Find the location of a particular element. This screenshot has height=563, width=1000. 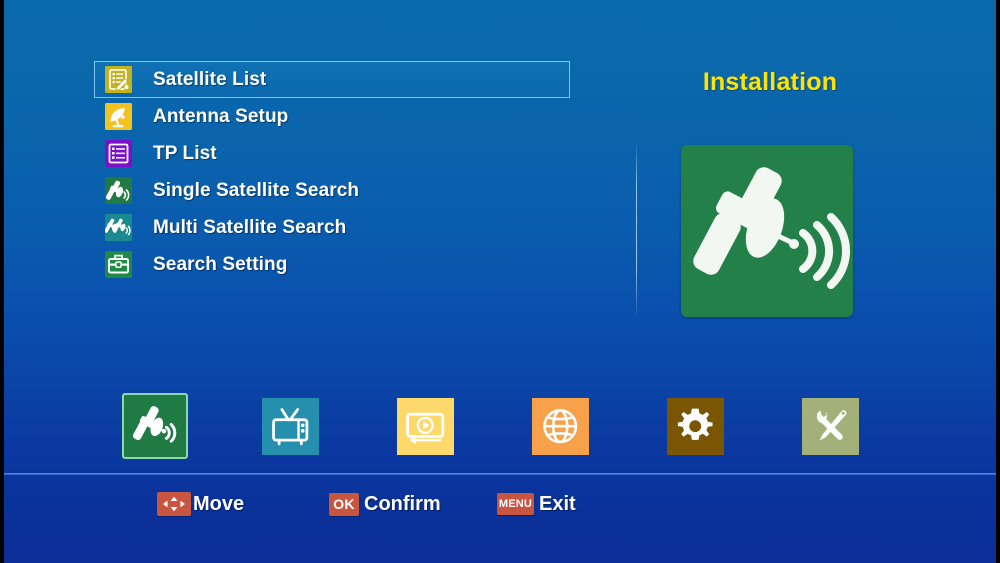

tools-icon is located at coordinates (830, 426).